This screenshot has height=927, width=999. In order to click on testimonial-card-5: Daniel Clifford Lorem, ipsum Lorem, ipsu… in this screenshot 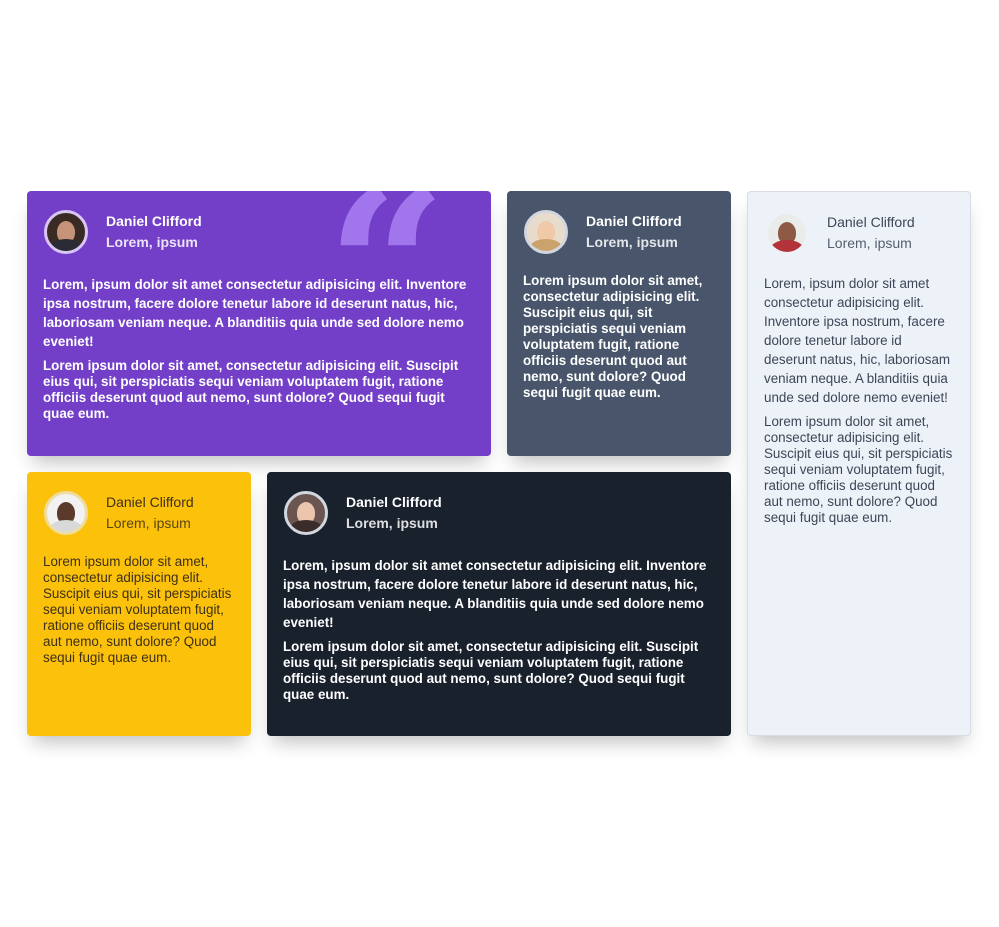, I will do `click(499, 604)`.